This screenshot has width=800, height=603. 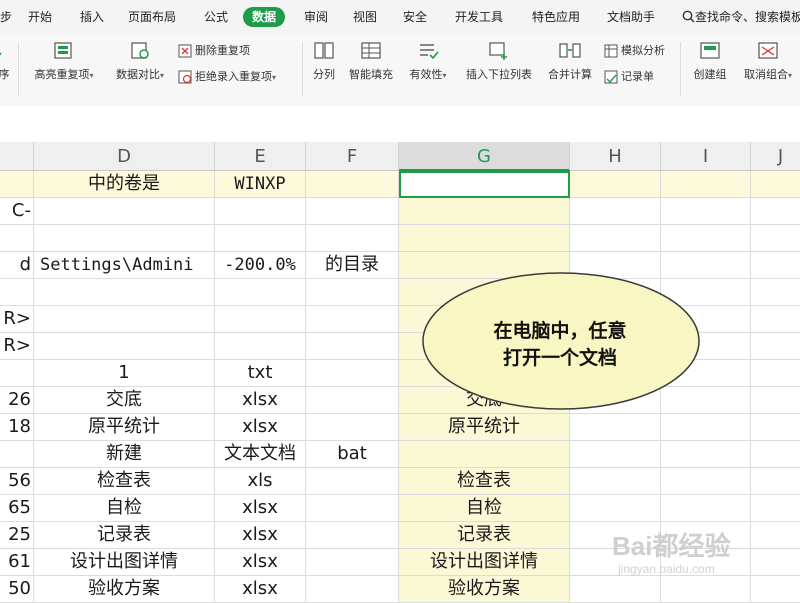 I want to click on tab-doc-assistant: 文档助手, so click(x=631, y=17).